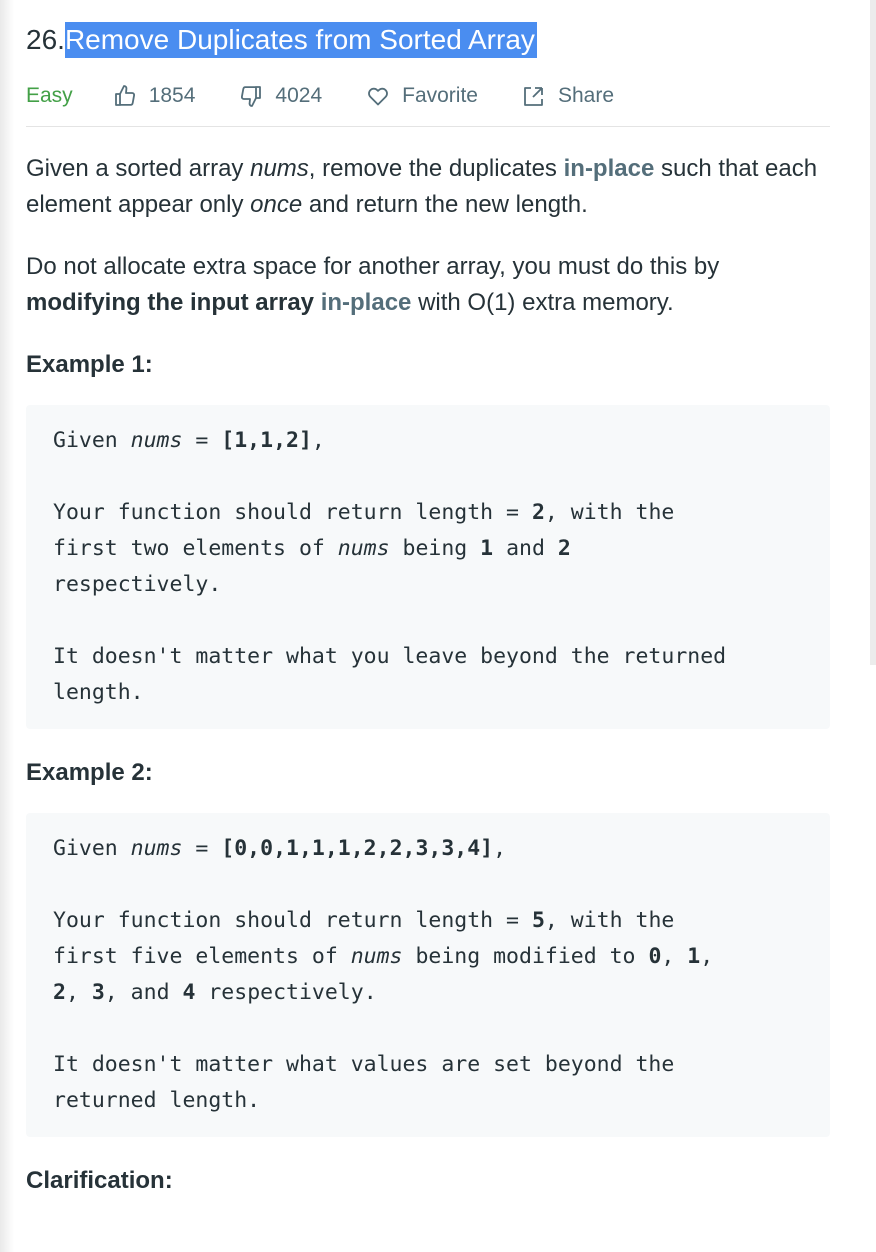 The width and height of the screenshot is (876, 1252). Describe the element at coordinates (189, 992) in the screenshot. I see `code-text: 4` at that location.